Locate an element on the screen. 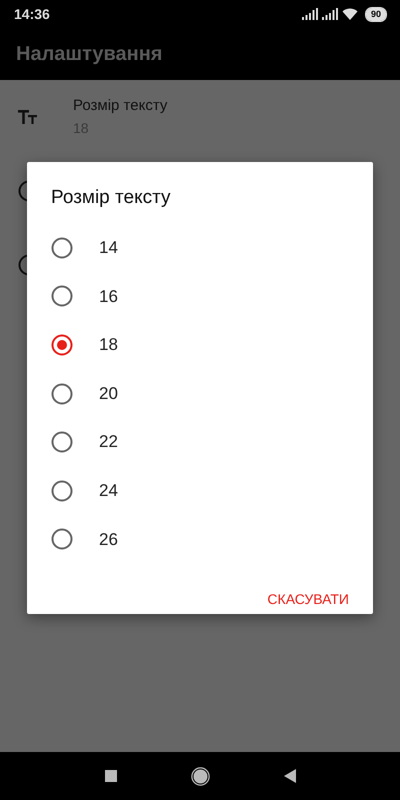 The image size is (400, 800). home-icon is located at coordinates (200, 776).